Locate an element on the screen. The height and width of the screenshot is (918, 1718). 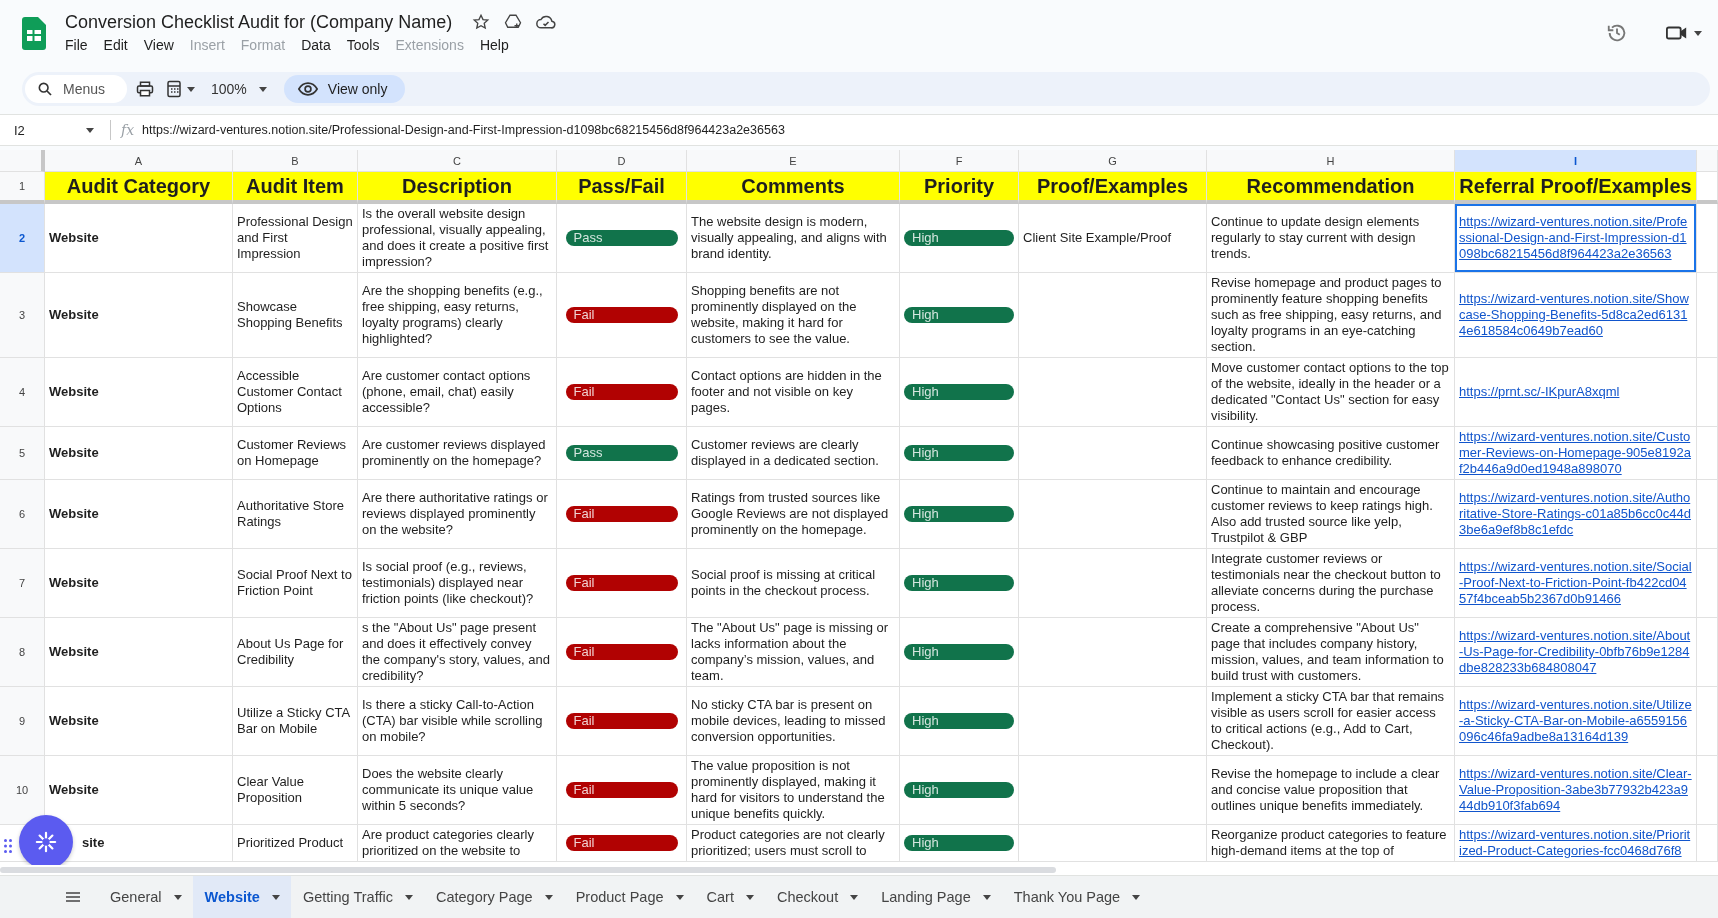
column-header: I is located at coordinates (1576, 161).